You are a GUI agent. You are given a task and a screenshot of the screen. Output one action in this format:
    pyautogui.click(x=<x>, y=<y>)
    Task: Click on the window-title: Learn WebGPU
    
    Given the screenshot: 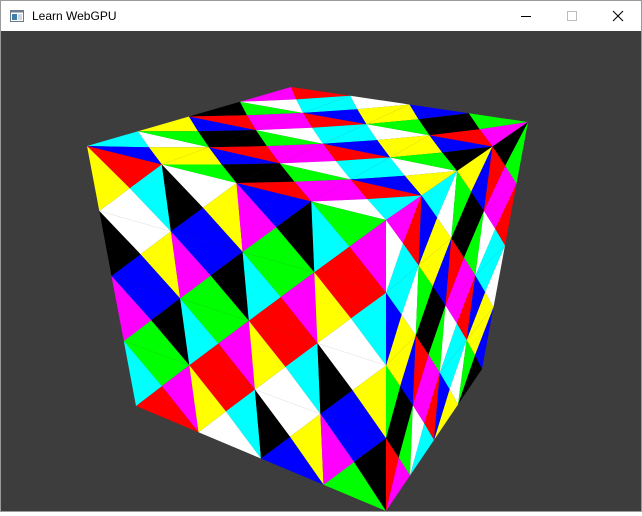 What is the action you would take?
    pyautogui.click(x=74, y=16)
    